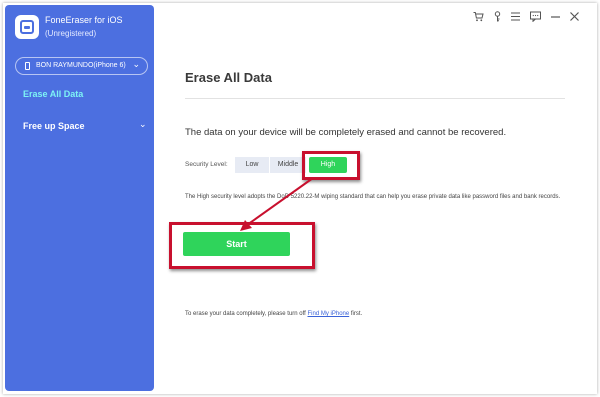  I want to click on chat-icon, so click(535, 18).